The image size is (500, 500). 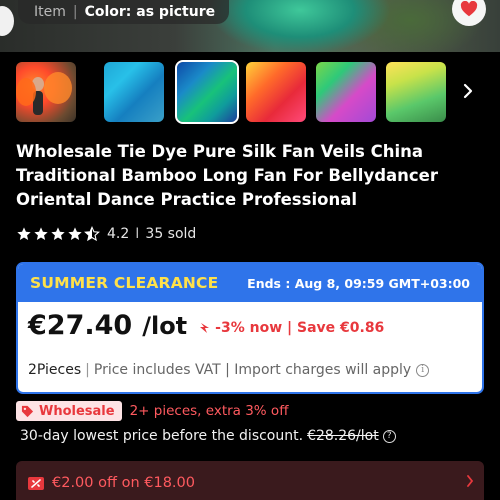 I want to click on coupon-banner: €2.00 off on €18.00, so click(x=250, y=480).